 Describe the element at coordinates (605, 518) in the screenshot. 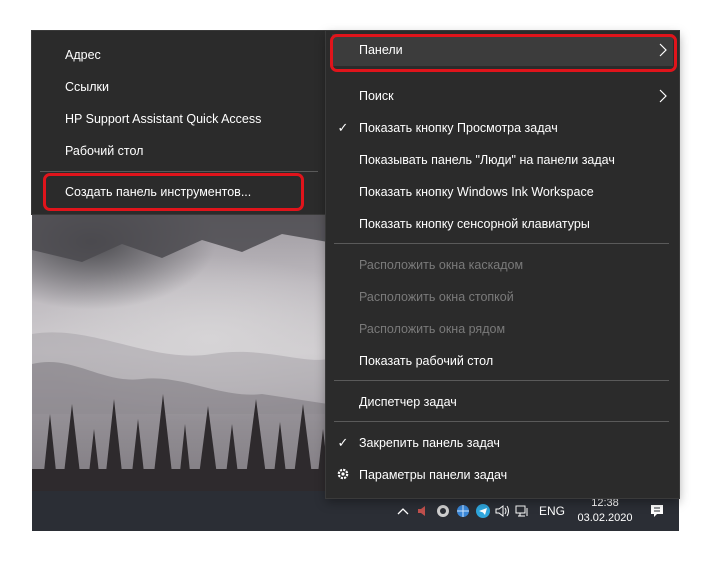

I see `clock-date: 03.02.2020` at that location.